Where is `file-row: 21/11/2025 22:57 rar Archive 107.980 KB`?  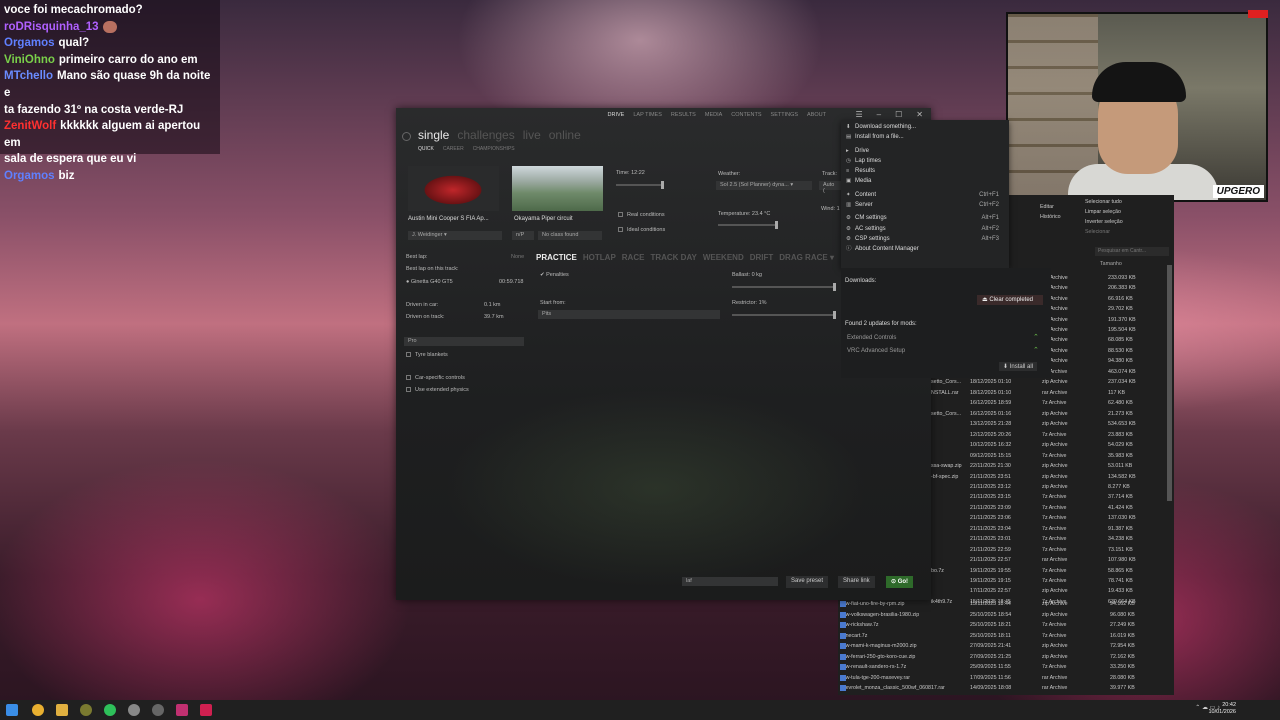
file-row: 21/11/2025 22:57 rar Archive 107.980 KB is located at coordinates (1052, 562).